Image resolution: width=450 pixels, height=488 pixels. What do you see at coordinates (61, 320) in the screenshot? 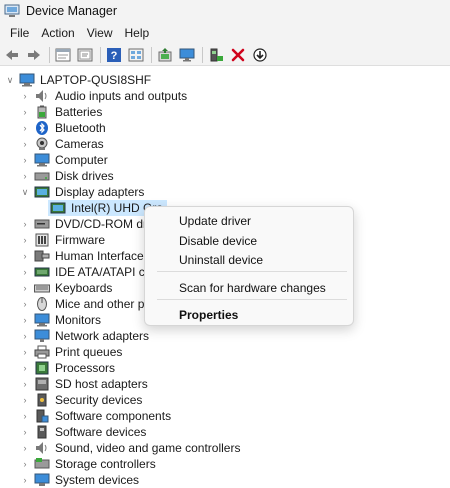
I see `category-monitors: › Monitors` at bounding box center [61, 320].